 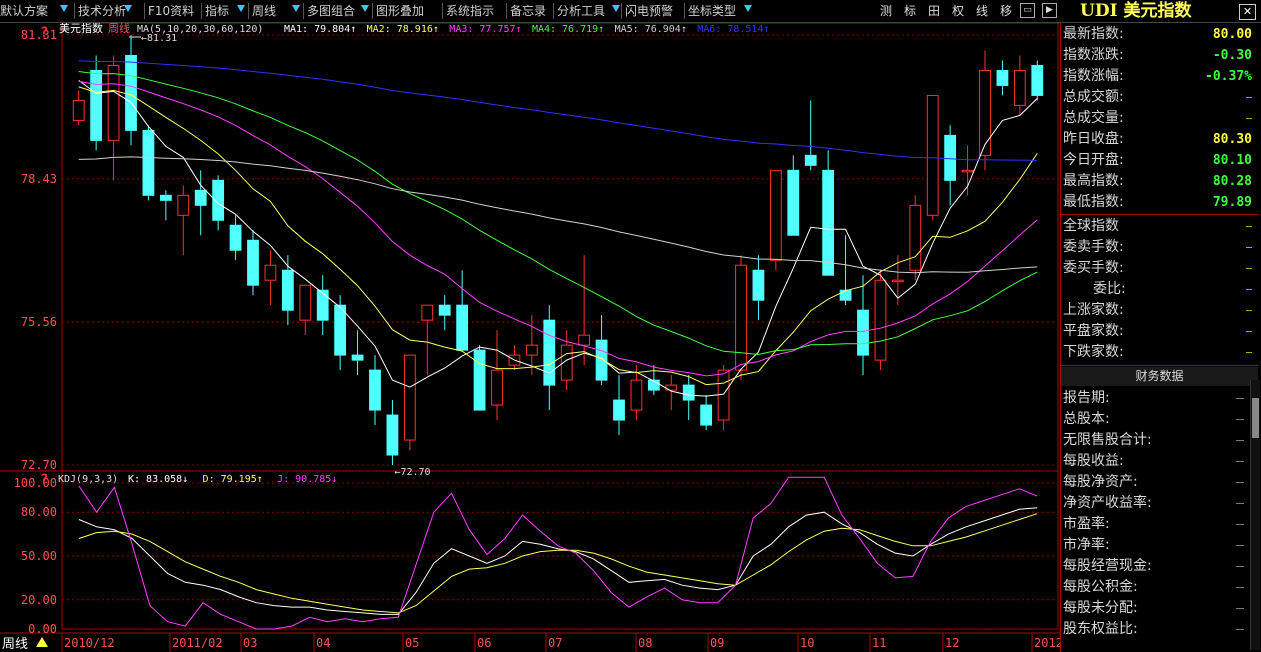 I want to click on next-icon: ▶, so click(x=1049, y=10).